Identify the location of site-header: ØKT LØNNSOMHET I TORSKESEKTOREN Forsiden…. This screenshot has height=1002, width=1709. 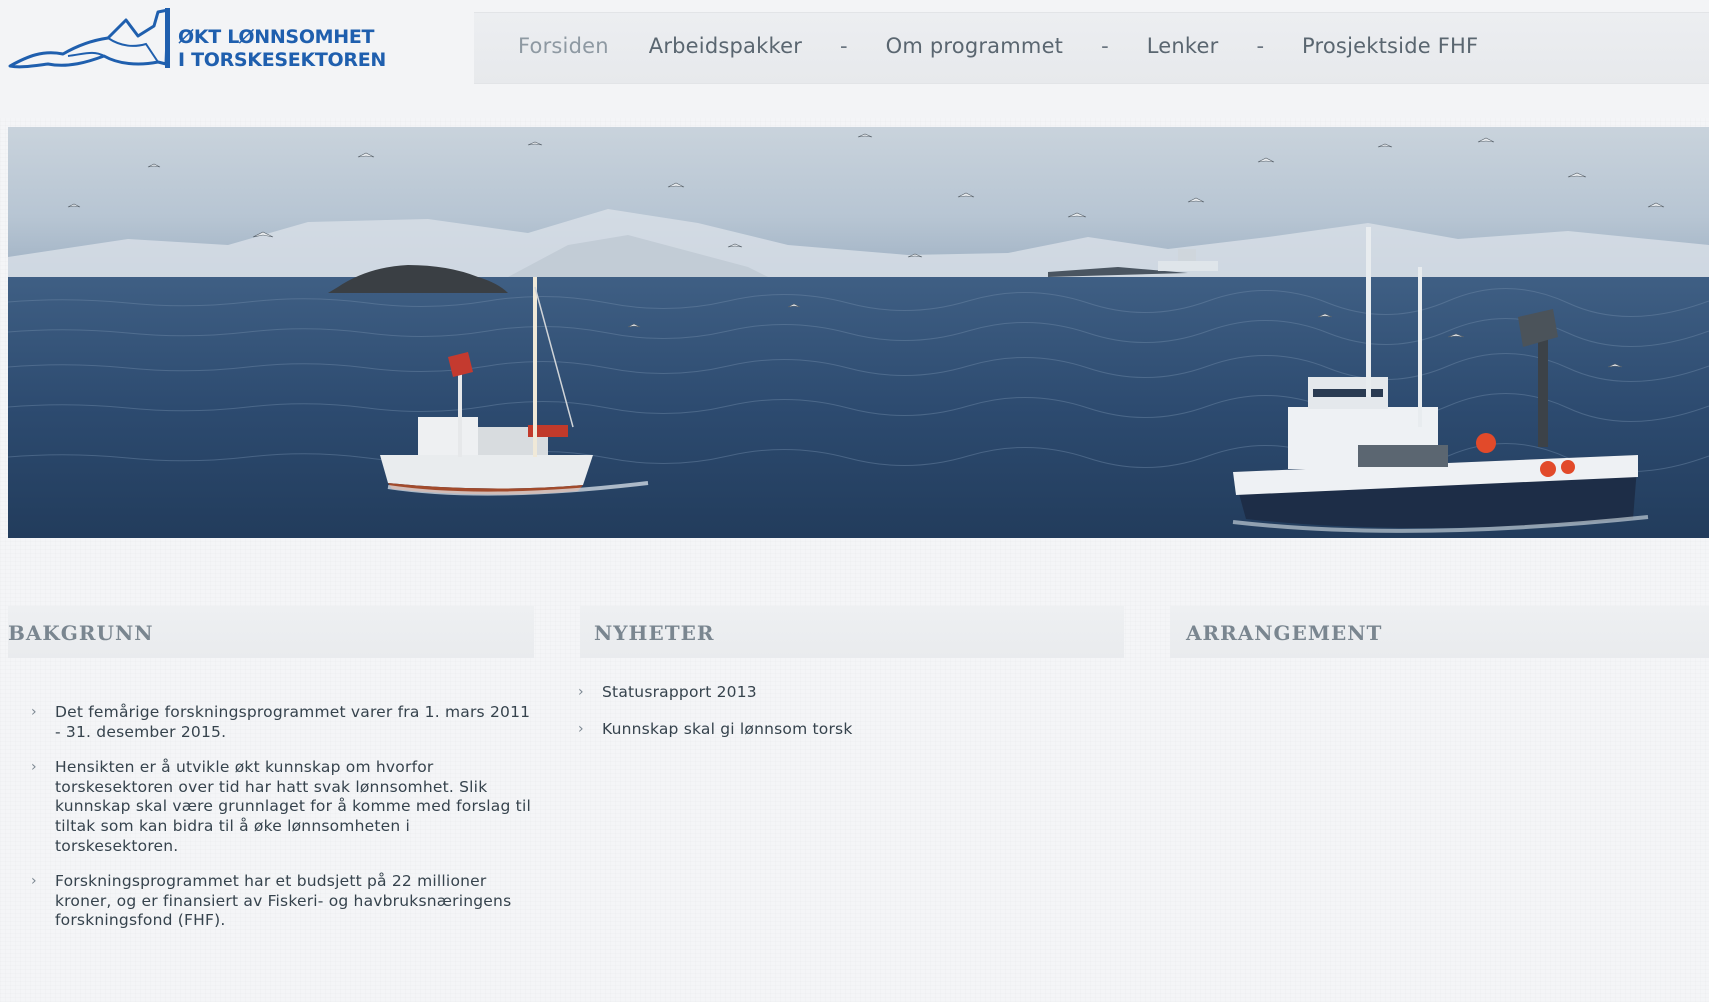
(854, 59).